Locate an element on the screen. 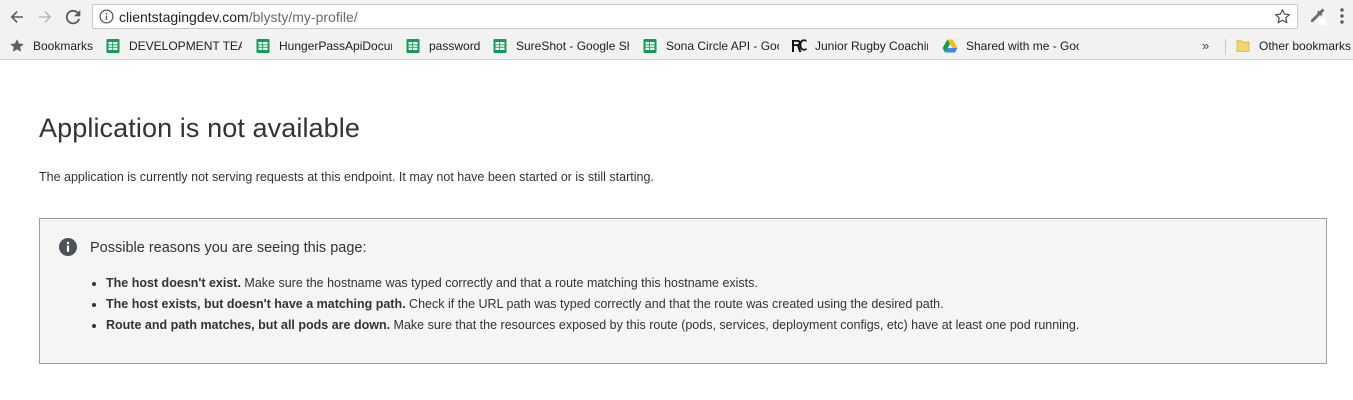 The width and height of the screenshot is (1353, 400). rc-logo-icon is located at coordinates (799, 45).